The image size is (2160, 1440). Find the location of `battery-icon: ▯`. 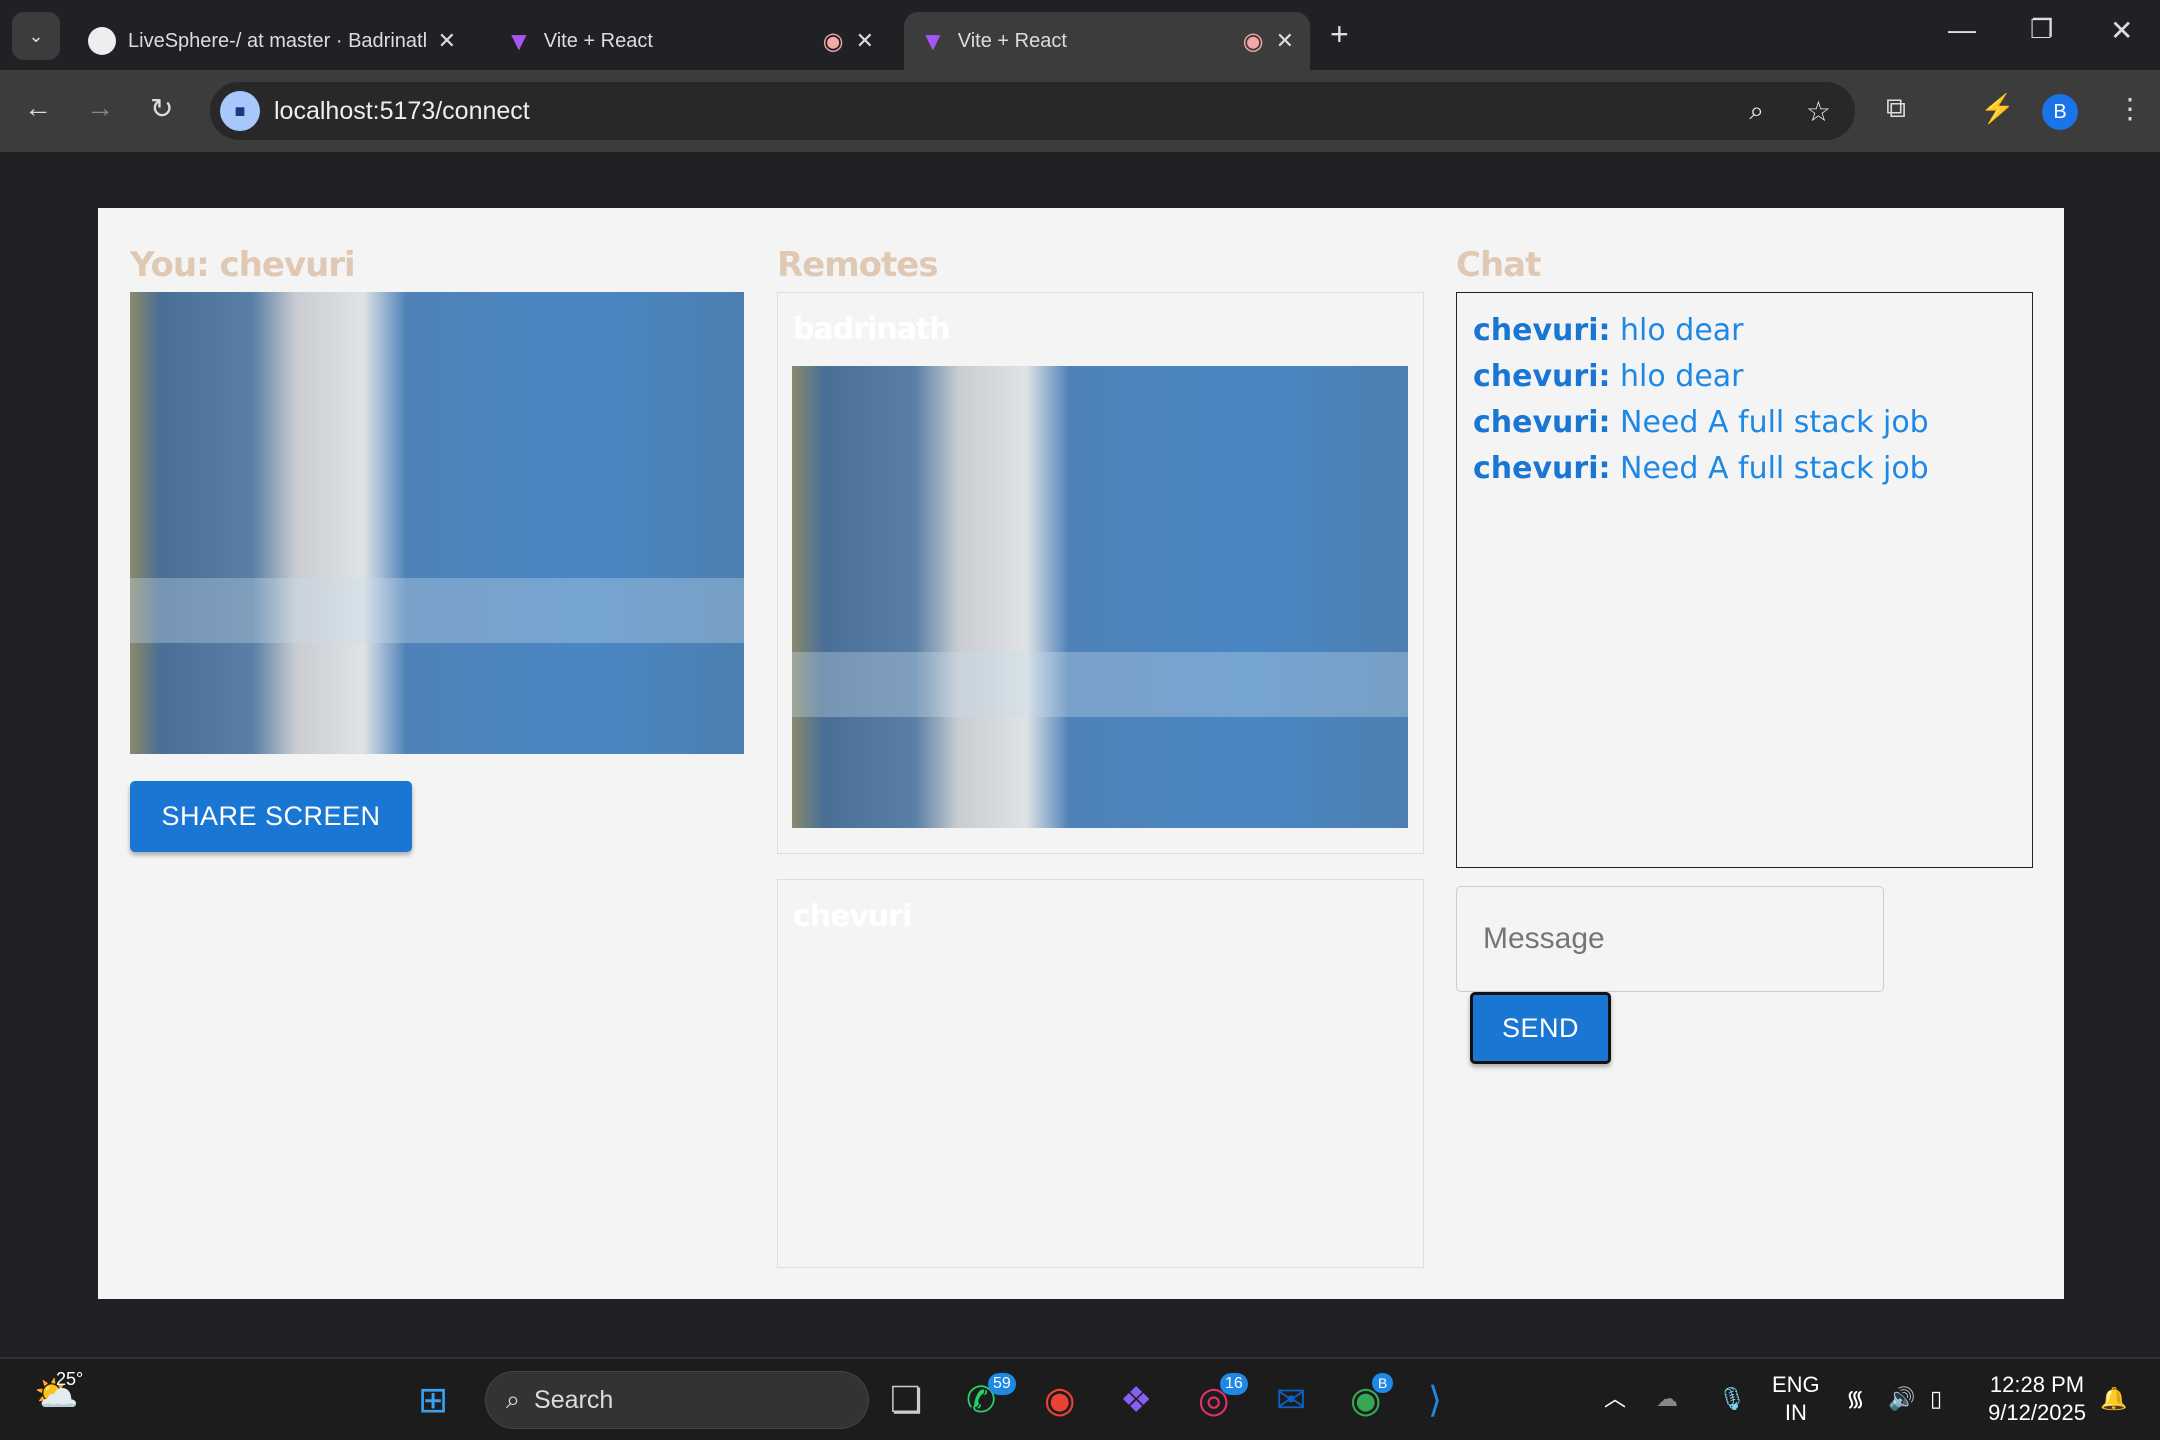

battery-icon: ▯ is located at coordinates (1936, 1399).